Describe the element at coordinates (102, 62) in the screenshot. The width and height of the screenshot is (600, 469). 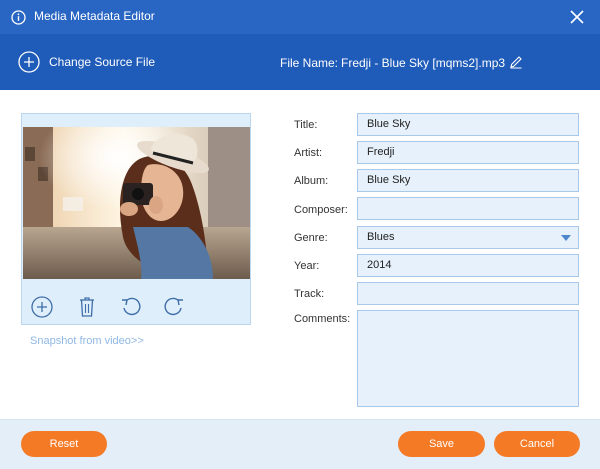
I see `change-source-label: Change Source File` at that location.